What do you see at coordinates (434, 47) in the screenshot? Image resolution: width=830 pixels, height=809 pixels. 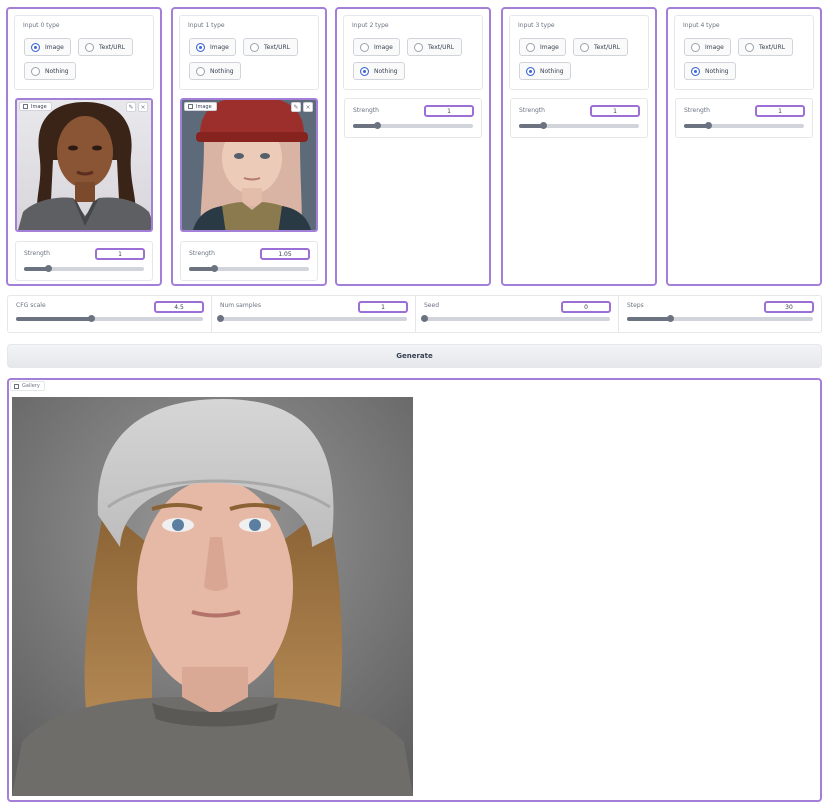 I see `input-2-radio-text-url: Text/URL` at bounding box center [434, 47].